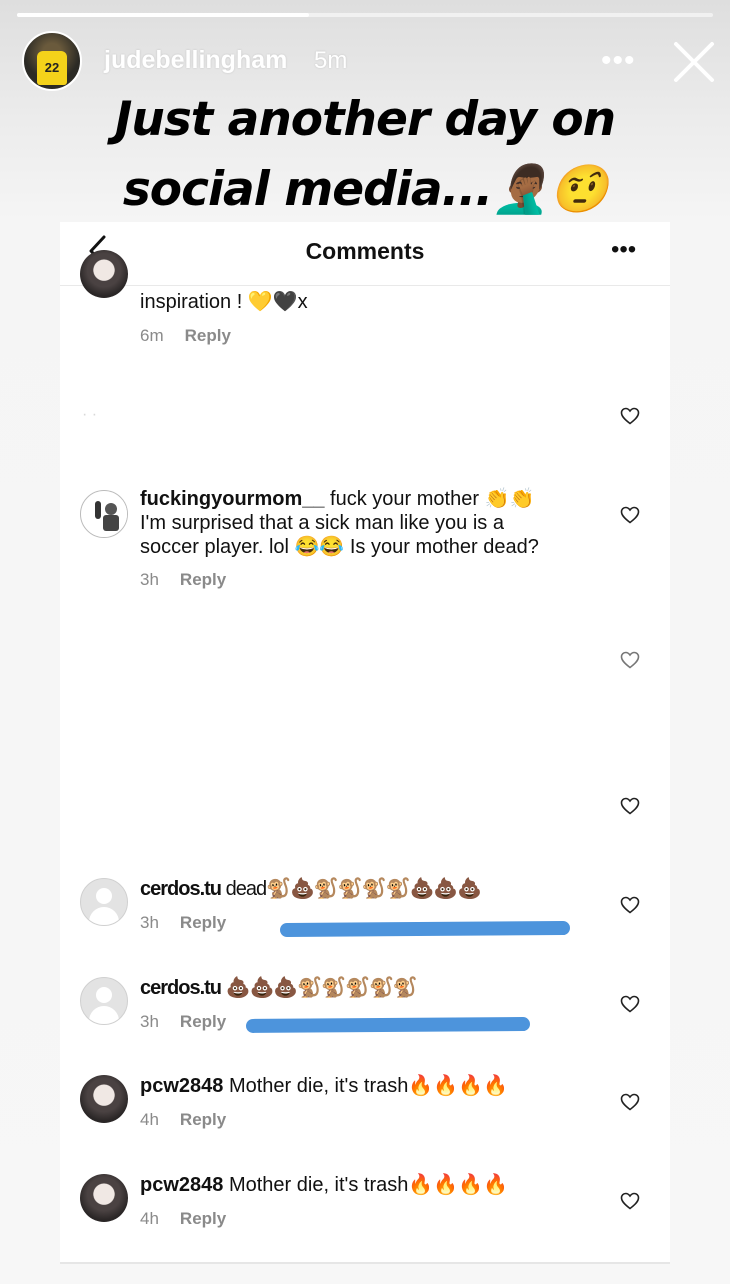 Image resolution: width=730 pixels, height=1284 pixels. I want to click on comment-body: 💩💩💩🐒🐒🐒🐒🐒, so click(319, 988).